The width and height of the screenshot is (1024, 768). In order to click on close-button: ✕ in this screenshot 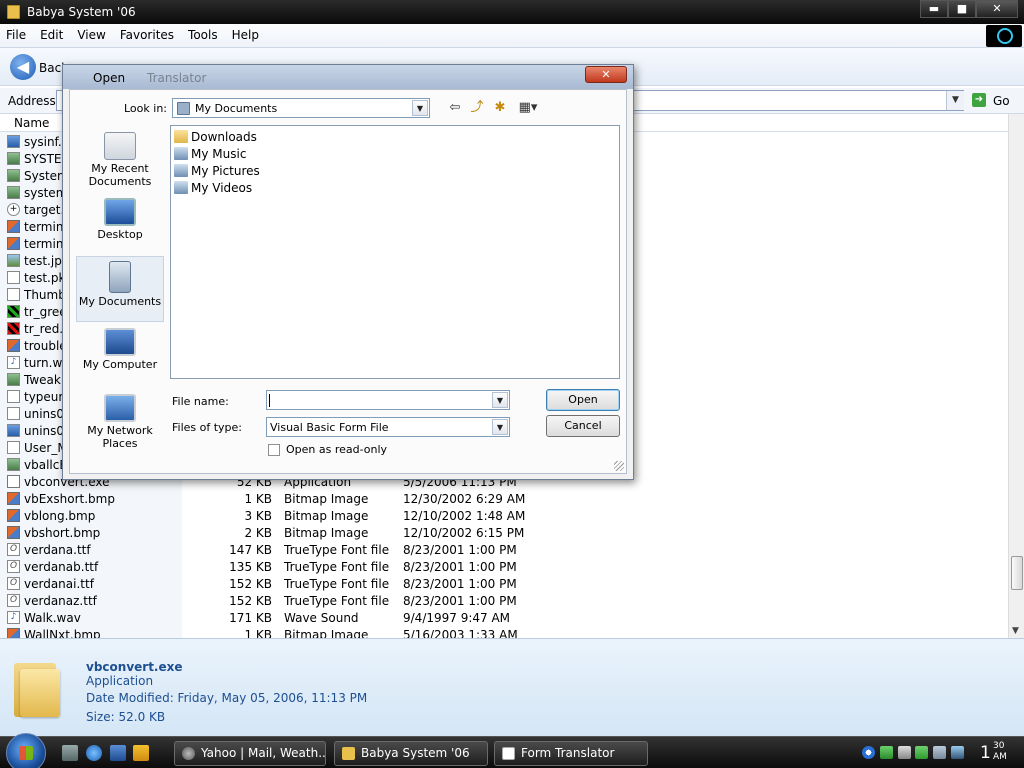, I will do `click(997, 9)`.